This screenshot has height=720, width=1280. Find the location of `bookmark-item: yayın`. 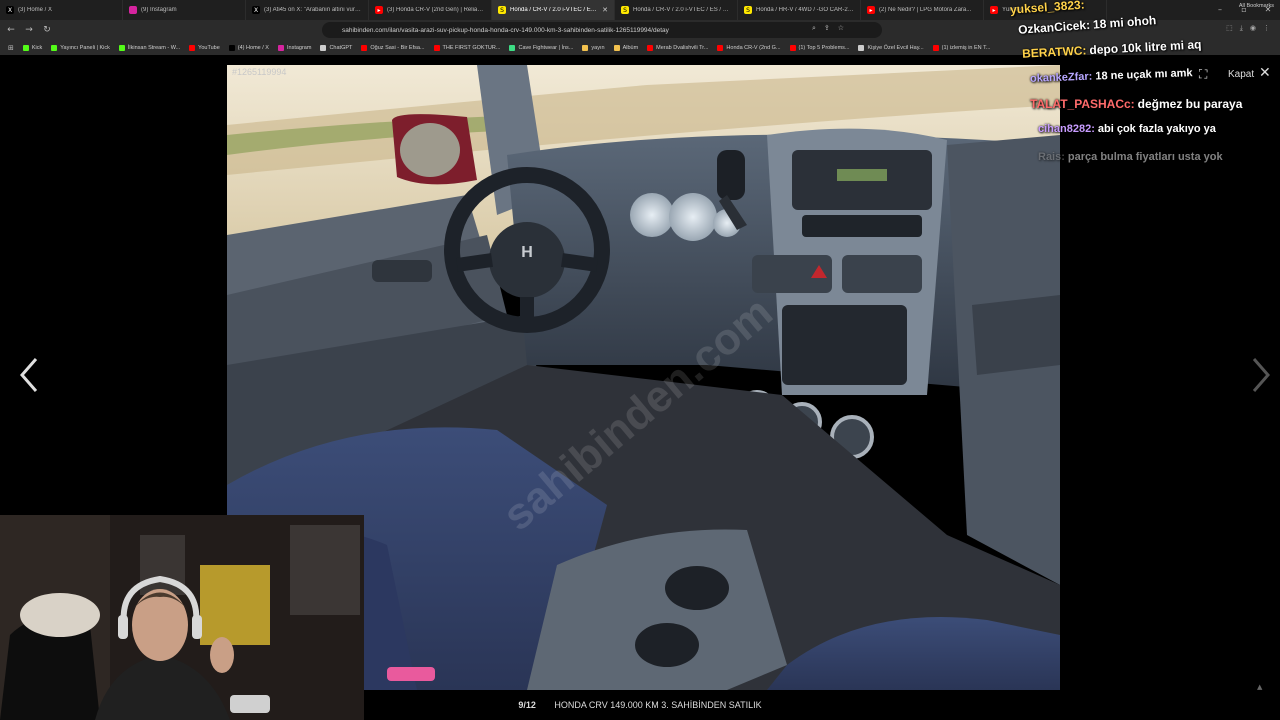

bookmark-item: yayın is located at coordinates (593, 47).